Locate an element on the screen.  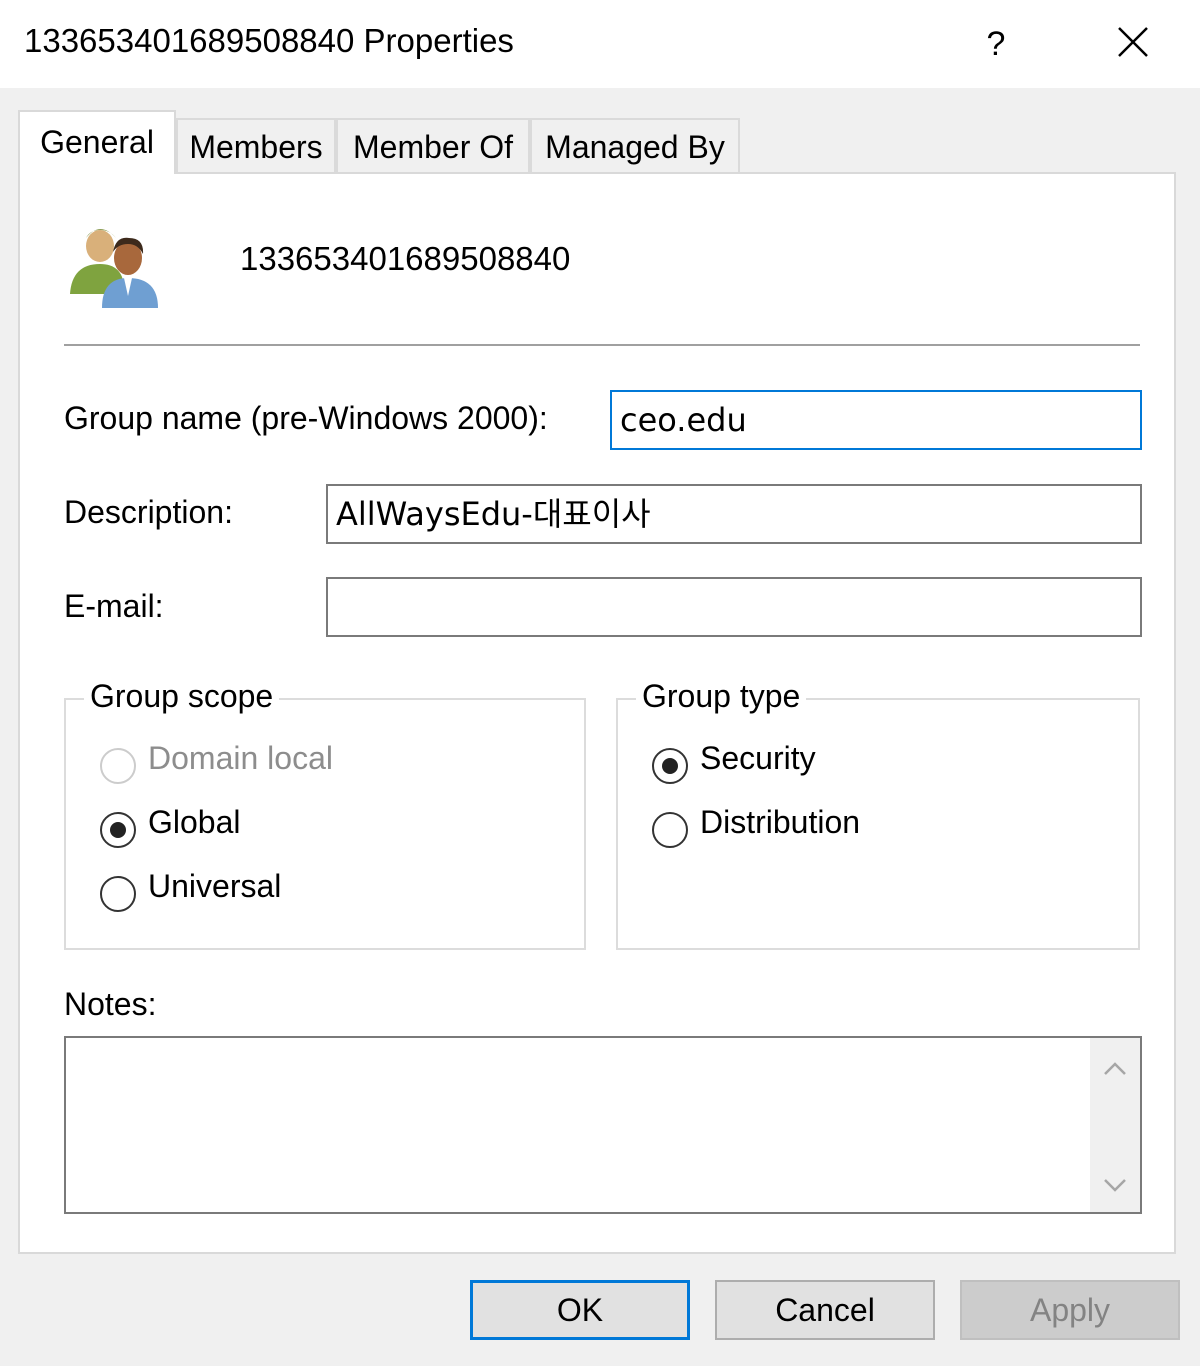
group-name-label: Group name (pre-Windows 2000): is located at coordinates (306, 418).